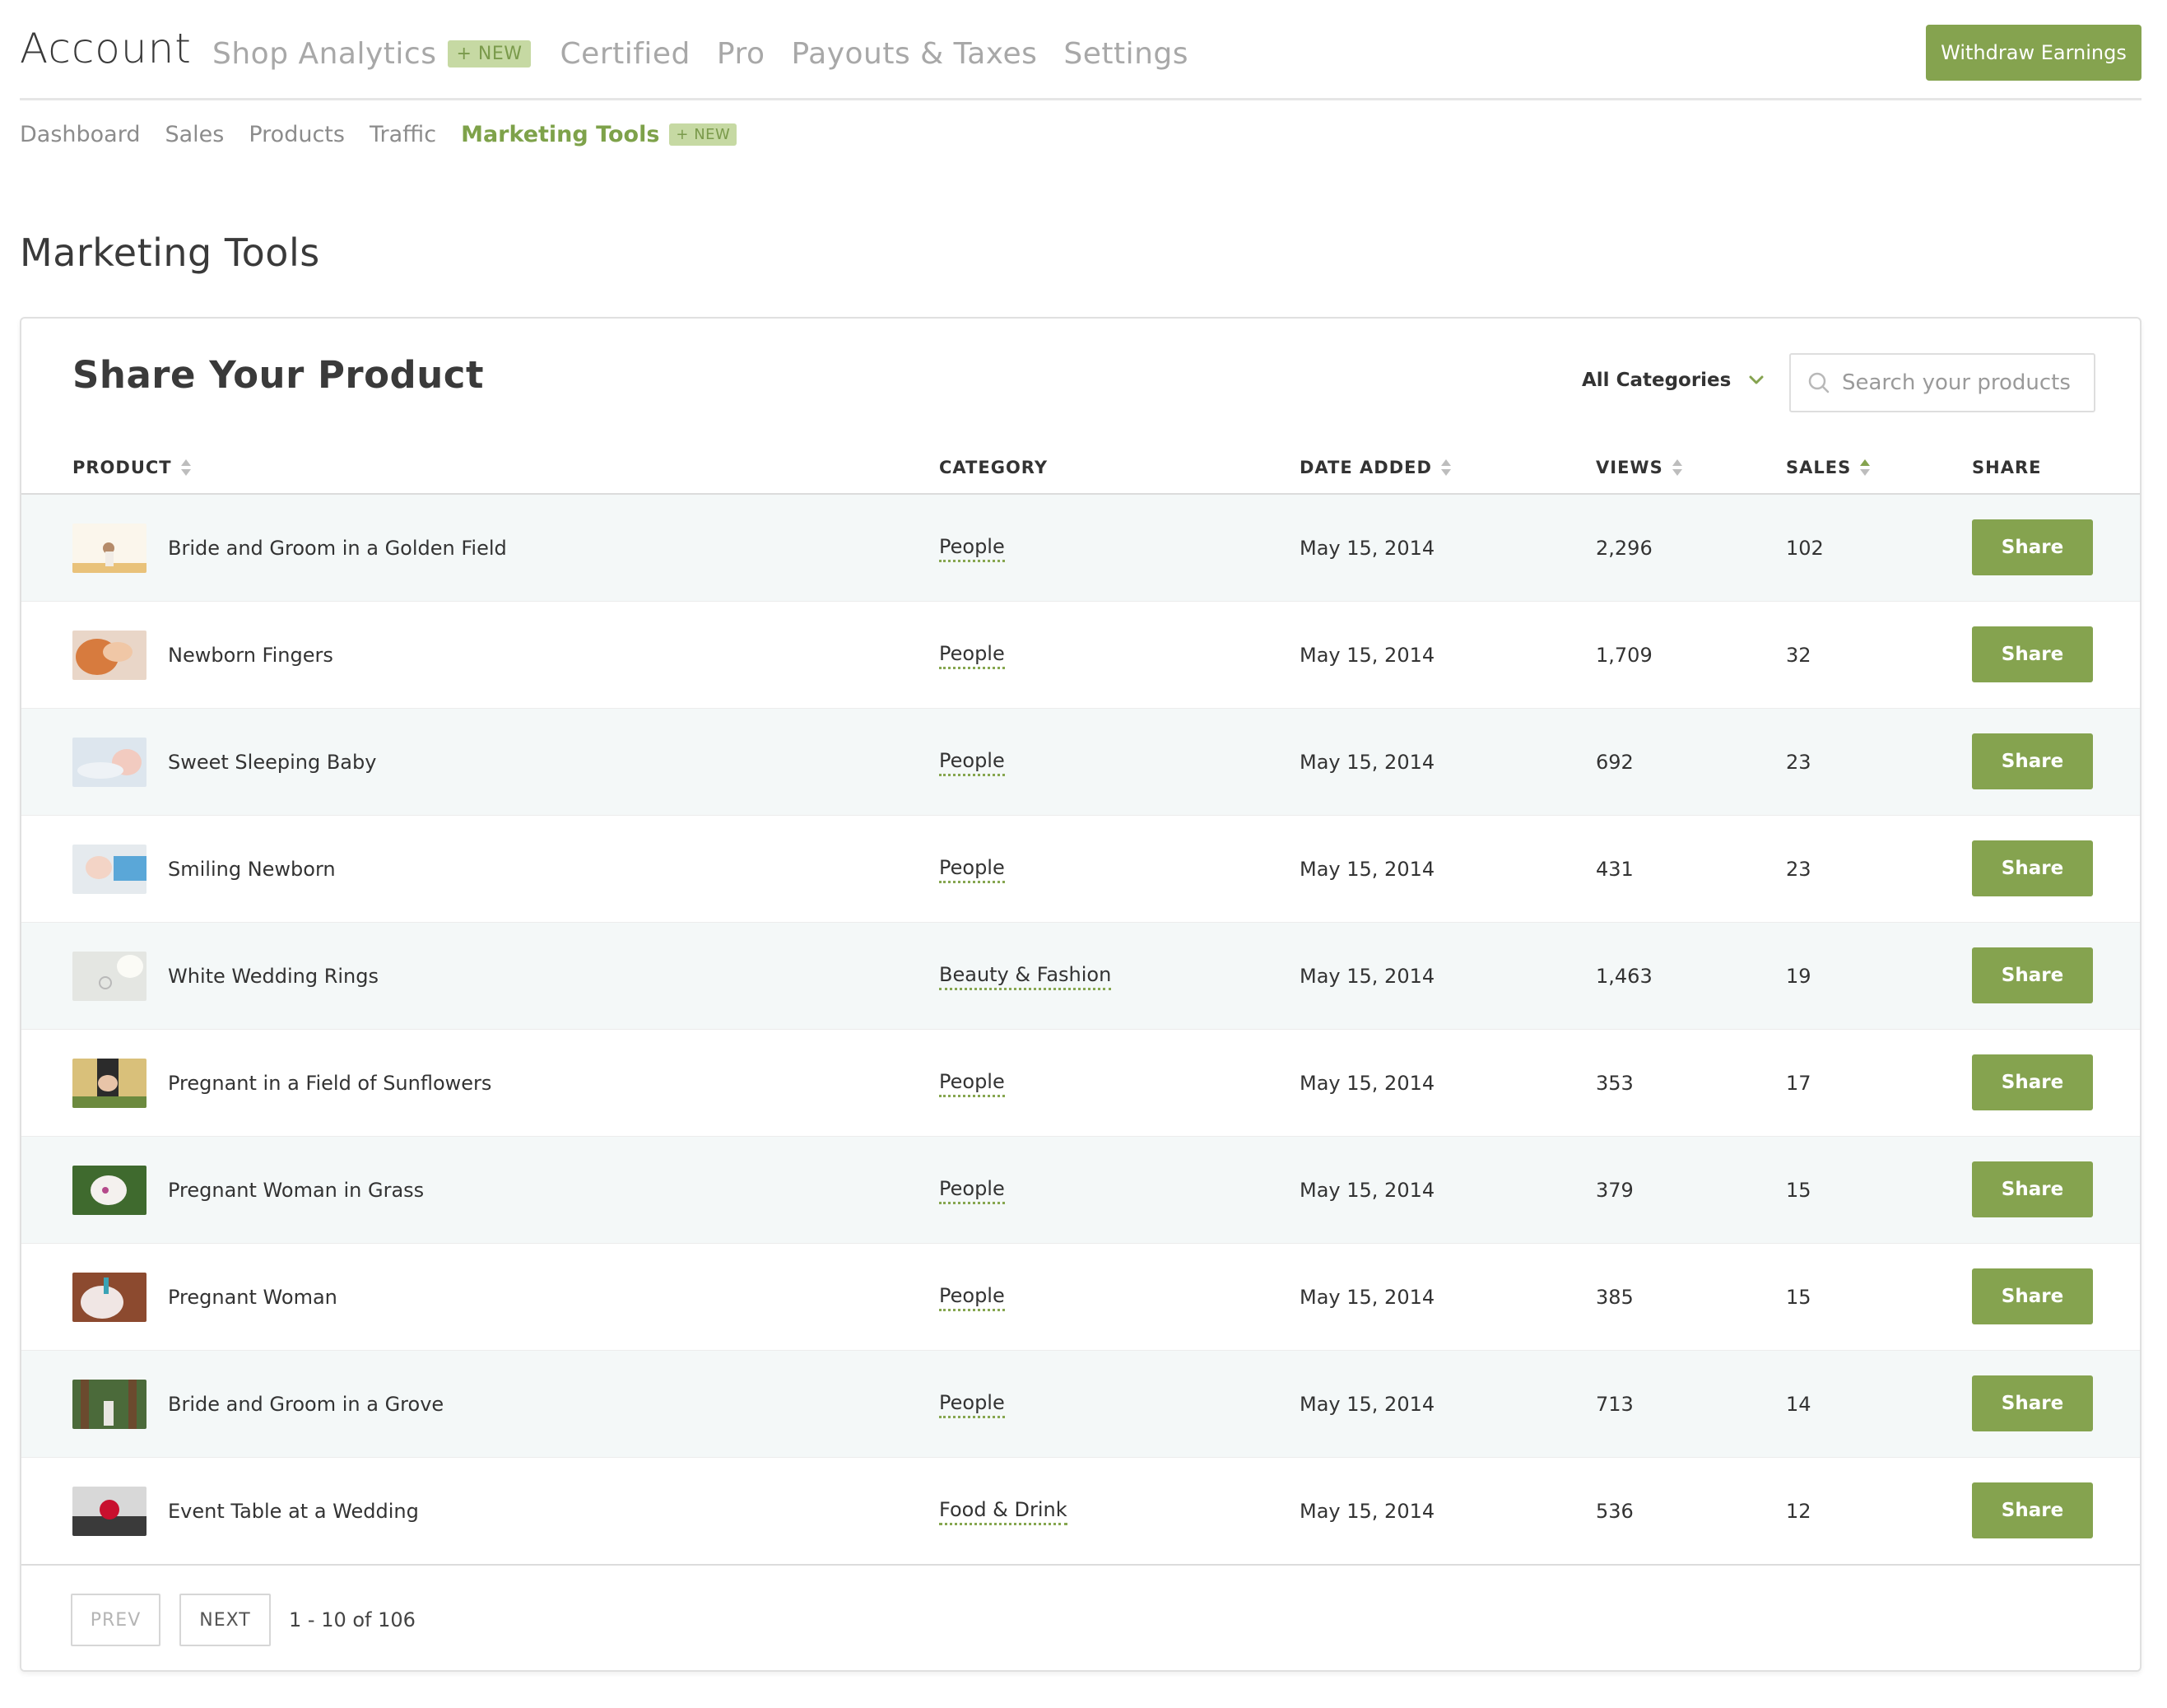 The width and height of the screenshot is (2167, 1708). What do you see at coordinates (132, 467) in the screenshot?
I see `col-product: PRODUCT` at bounding box center [132, 467].